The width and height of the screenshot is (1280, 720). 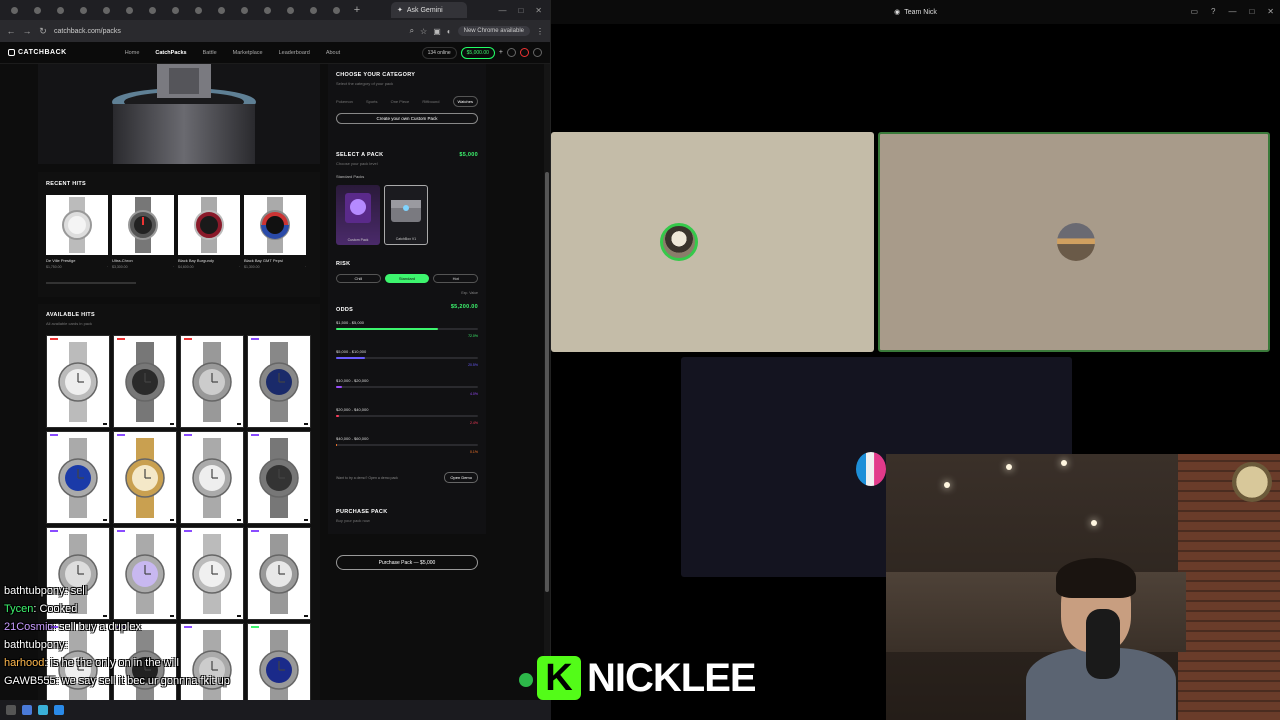 What do you see at coordinates (357, 10) in the screenshot?
I see `new-tab-button: +` at bounding box center [357, 10].